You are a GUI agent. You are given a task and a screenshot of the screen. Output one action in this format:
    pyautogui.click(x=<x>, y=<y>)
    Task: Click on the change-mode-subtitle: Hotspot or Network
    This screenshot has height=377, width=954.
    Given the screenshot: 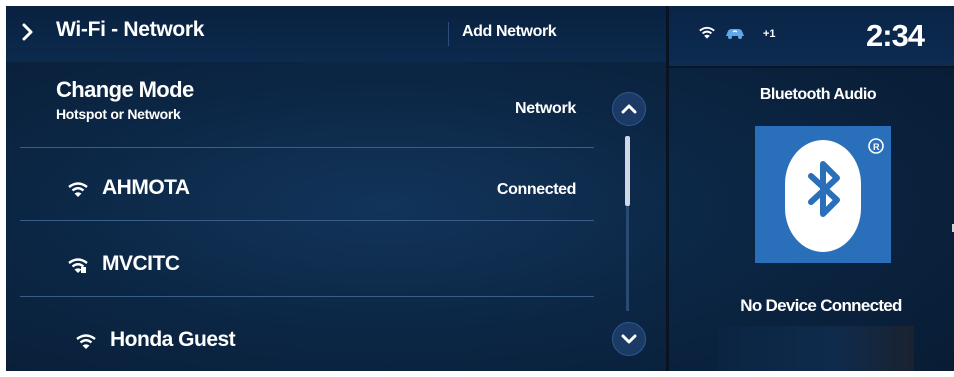 What is the action you would take?
    pyautogui.click(x=118, y=114)
    